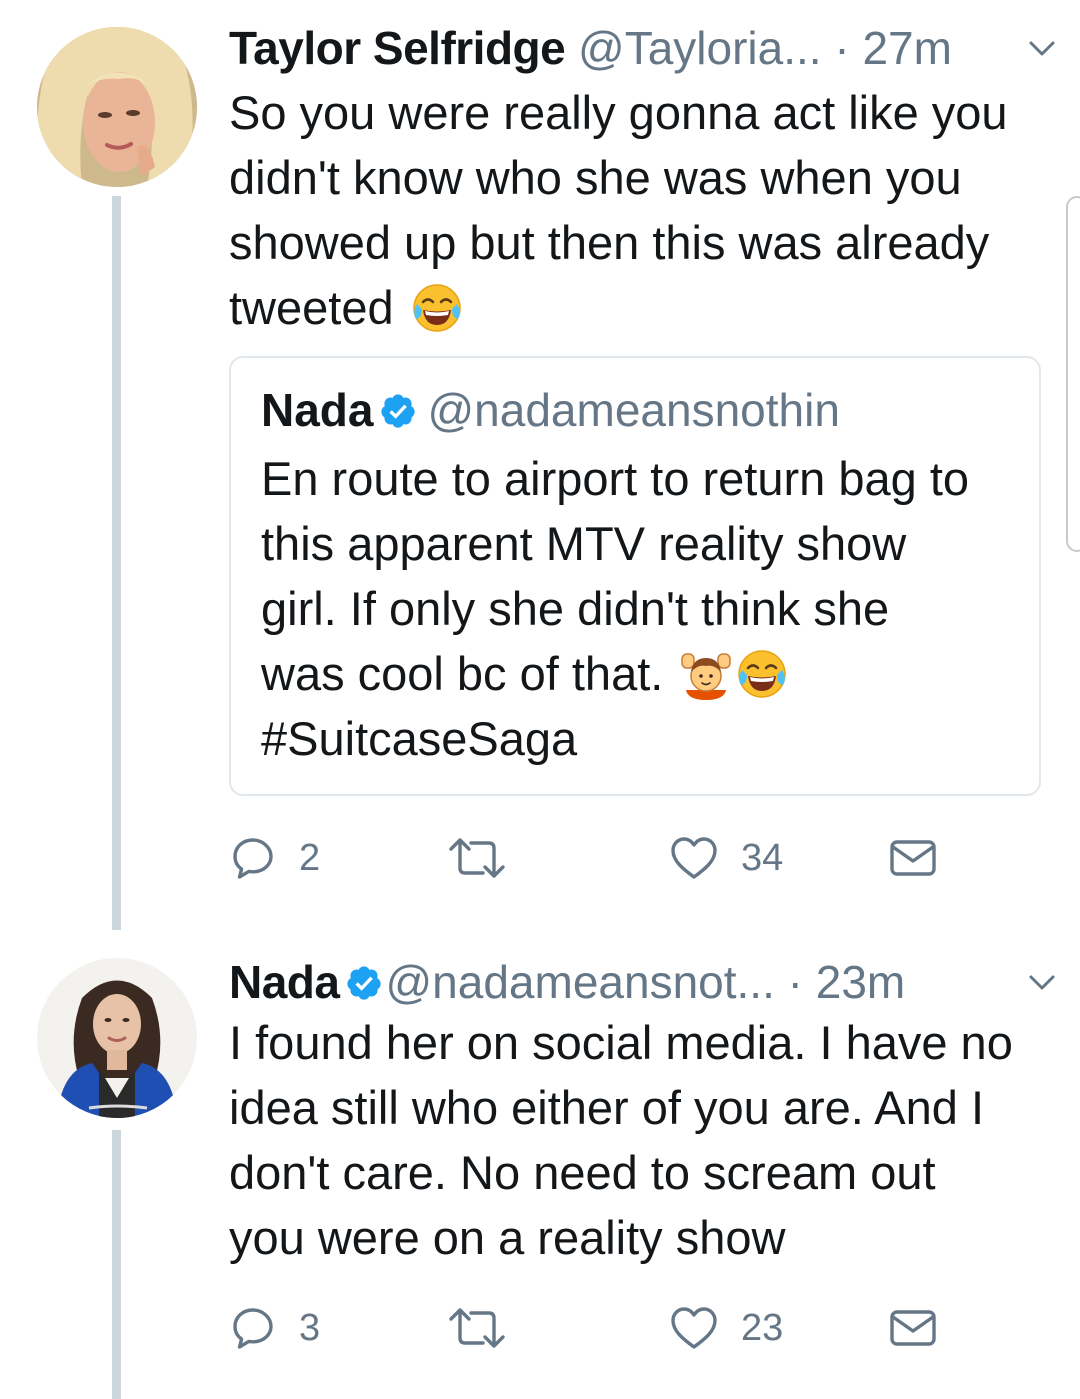  What do you see at coordinates (419, 738) in the screenshot?
I see `hashtag-link: #SuitcaseSaga` at bounding box center [419, 738].